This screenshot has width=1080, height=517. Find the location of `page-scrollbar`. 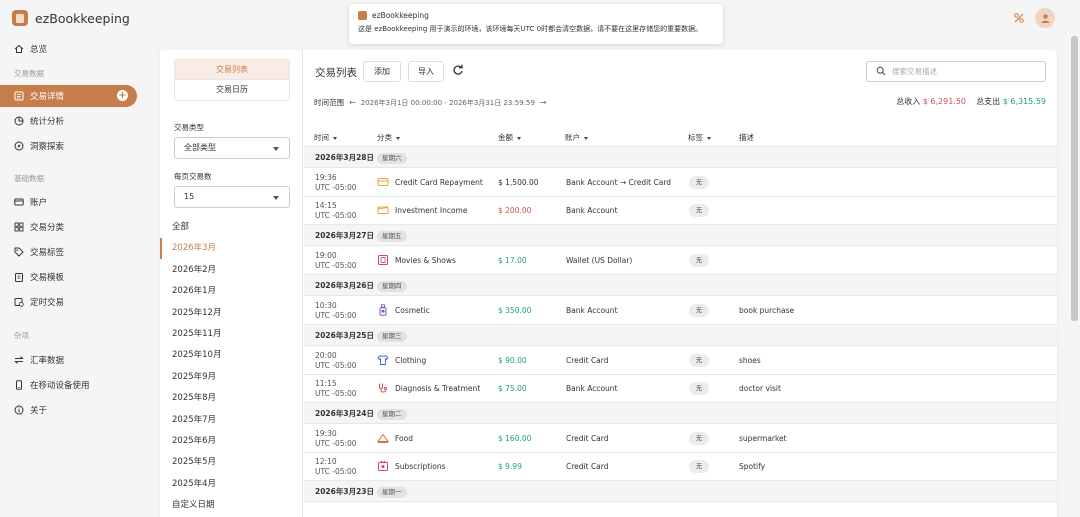

page-scrollbar is located at coordinates (1074, 178).